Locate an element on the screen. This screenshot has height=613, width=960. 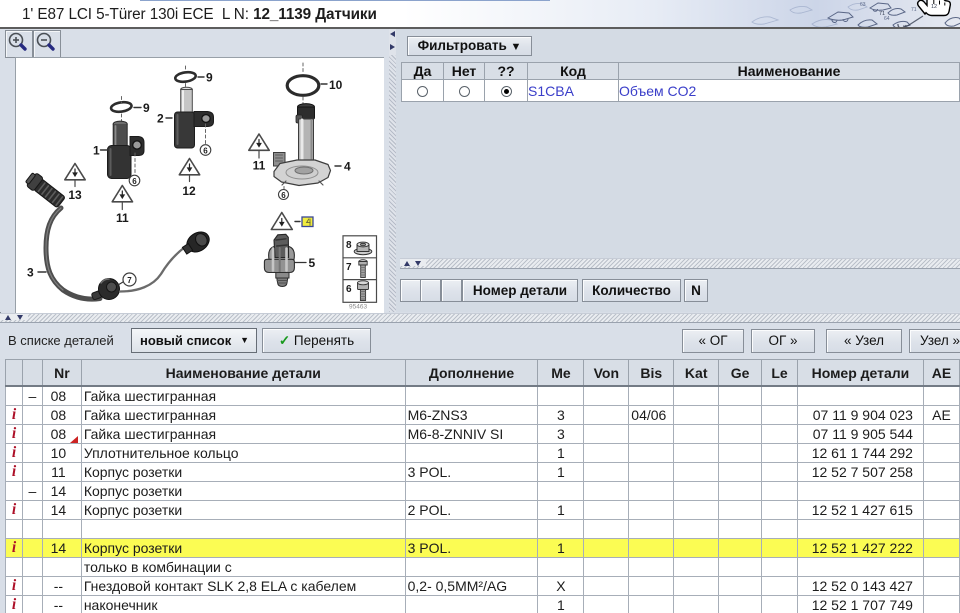
svg-text: 10 is located at coordinates (336, 85).